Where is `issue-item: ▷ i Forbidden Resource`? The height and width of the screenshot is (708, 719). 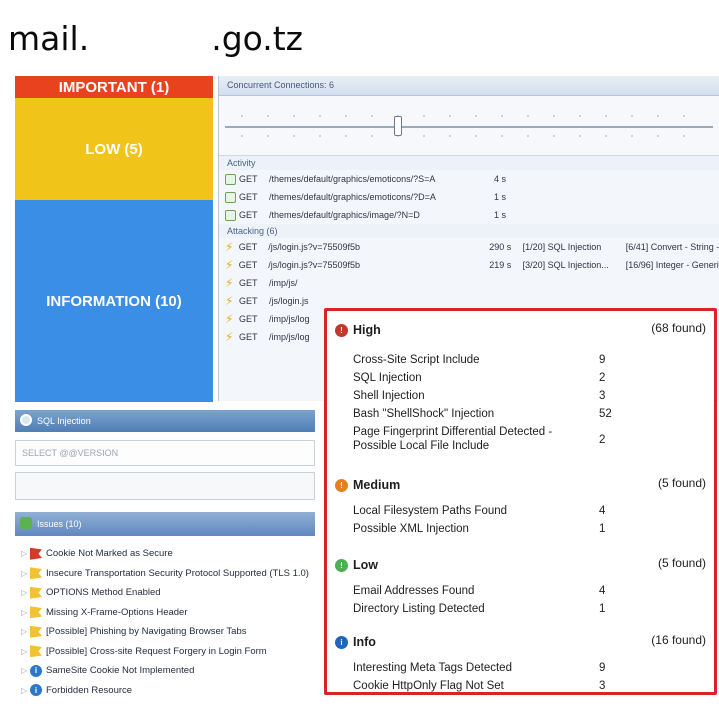
issue-item: ▷ i Forbidden Resource is located at coordinates (165, 691).